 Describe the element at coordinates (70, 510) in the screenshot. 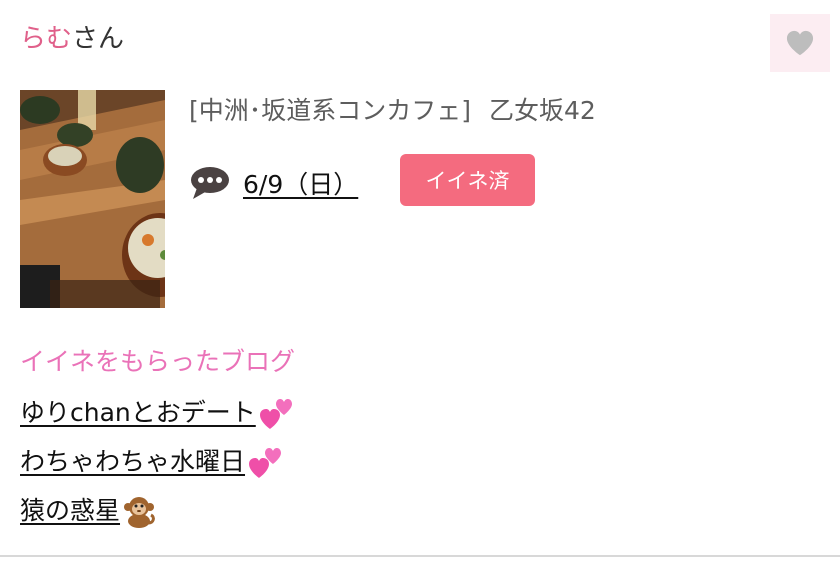

I see `blog-title: 猿の惑星` at that location.